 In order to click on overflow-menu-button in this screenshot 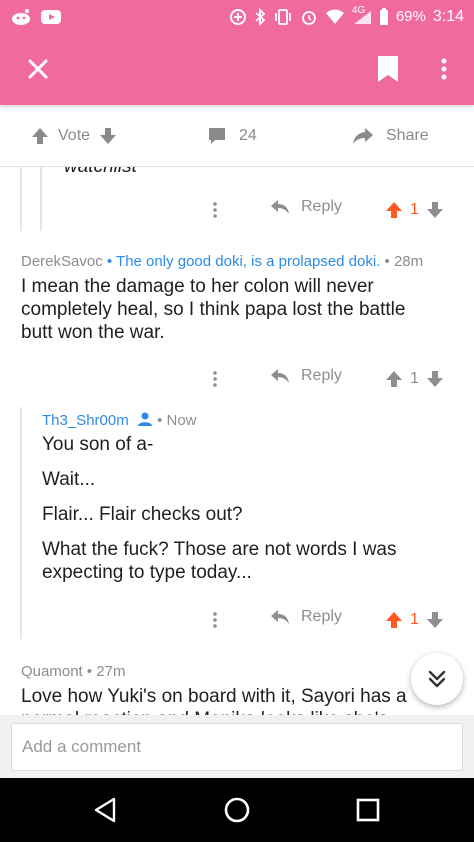, I will do `click(444, 69)`.